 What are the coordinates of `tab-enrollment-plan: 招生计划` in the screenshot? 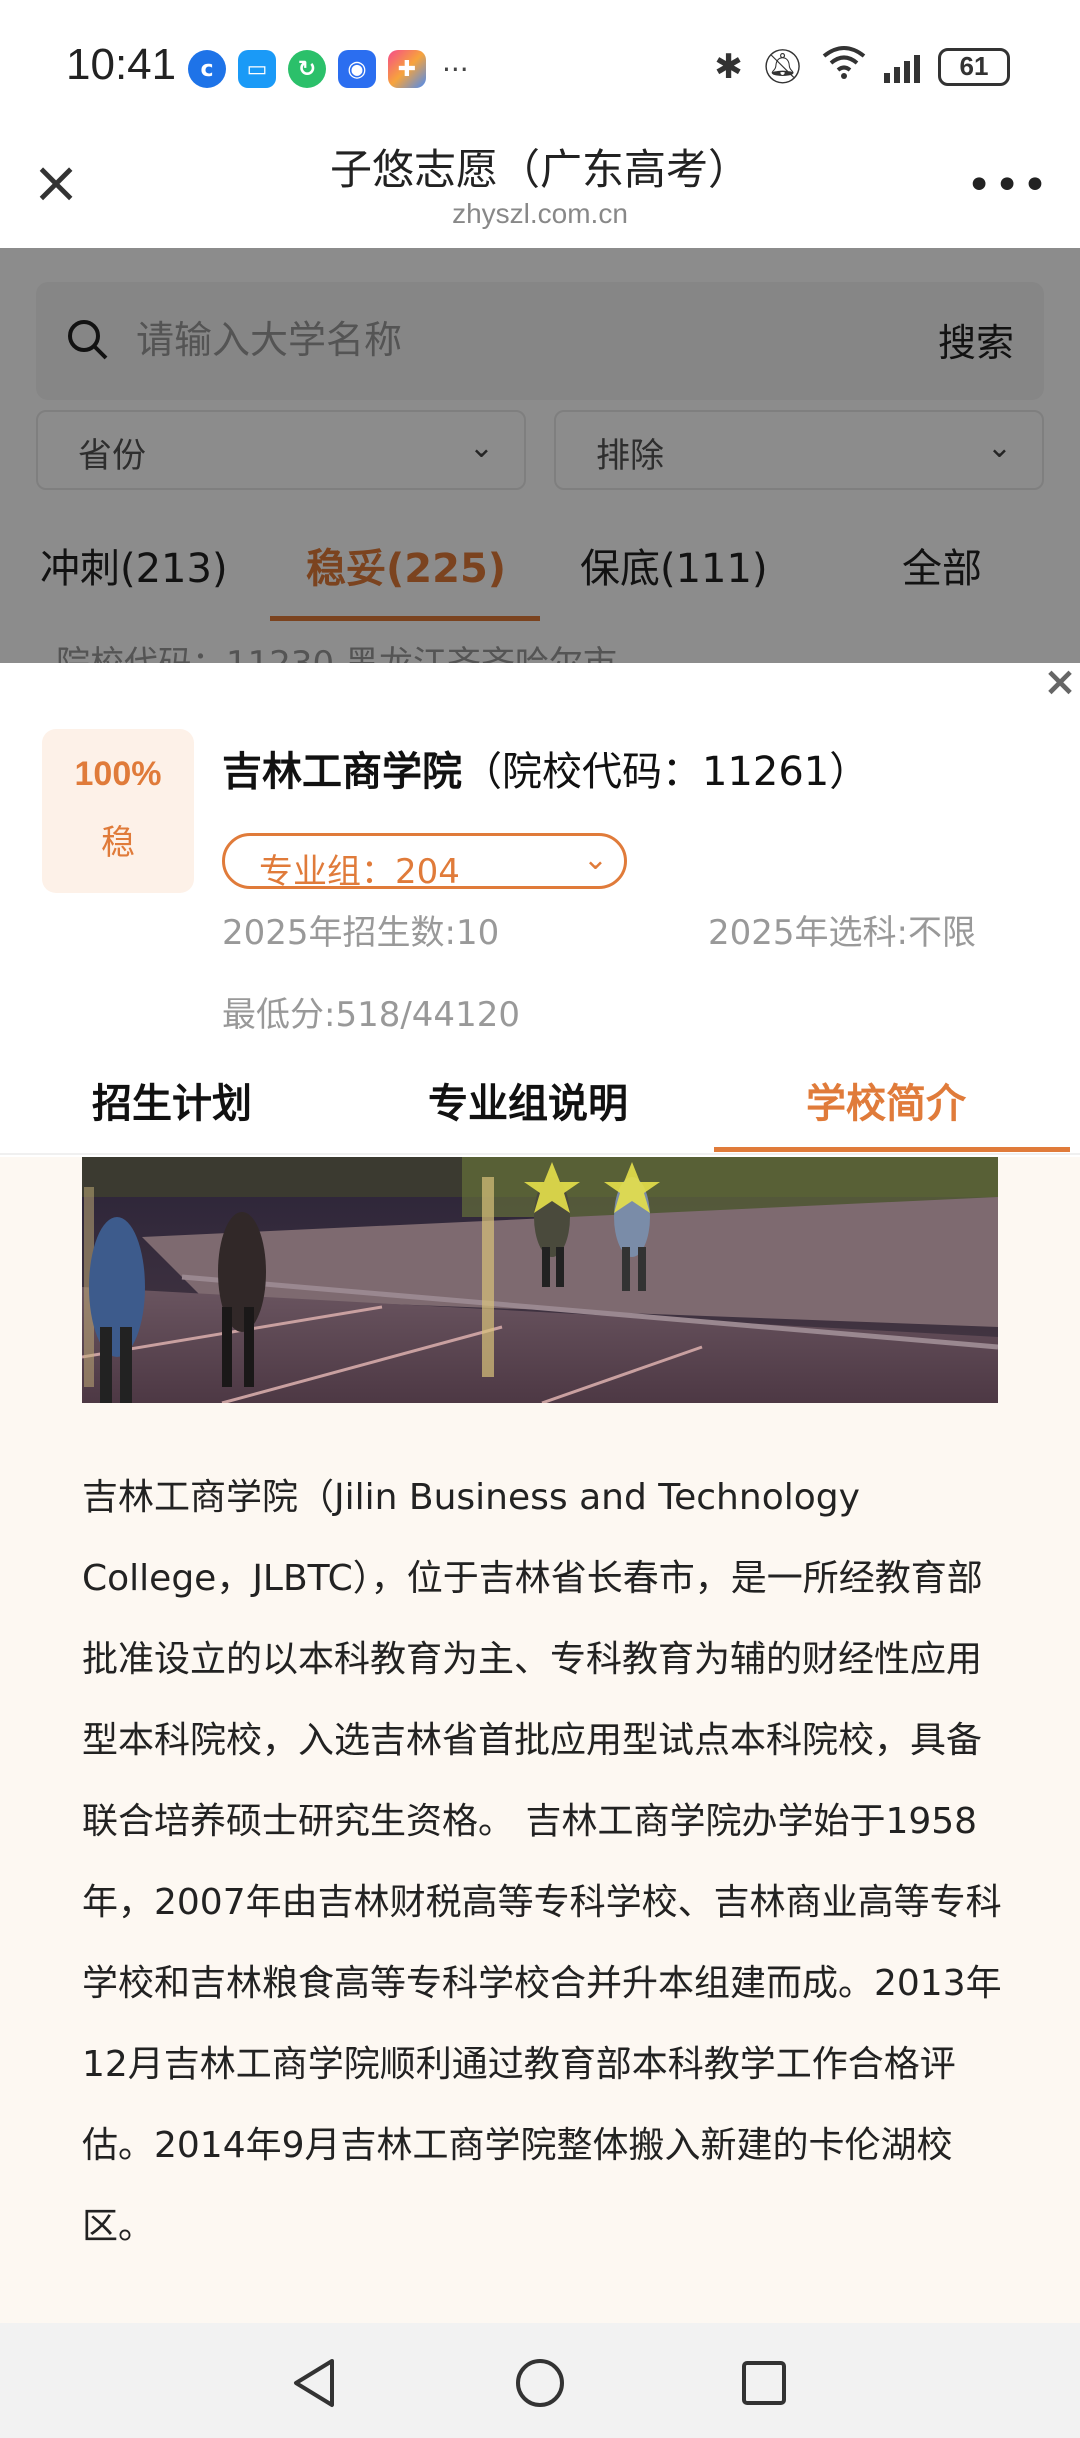 It's located at (172, 1100).